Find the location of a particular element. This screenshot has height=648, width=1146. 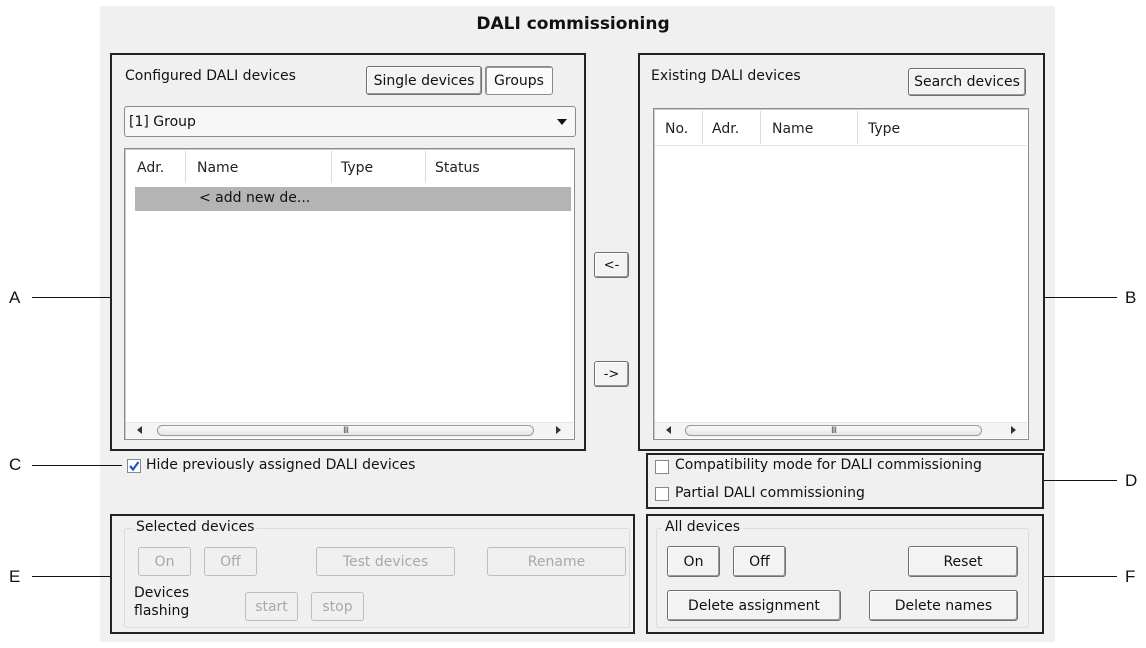

all-off-button: Off is located at coordinates (759, 561).